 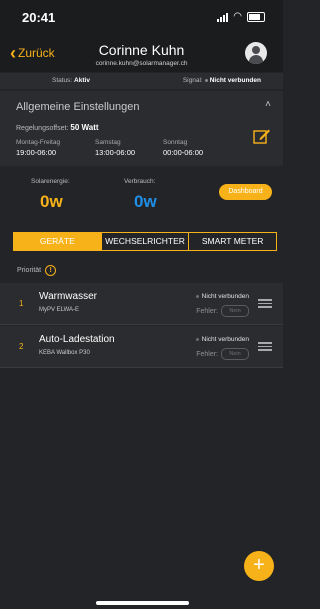 I want to click on control-offset: Regelungsoffset: 50 Watt, so click(x=57, y=127).